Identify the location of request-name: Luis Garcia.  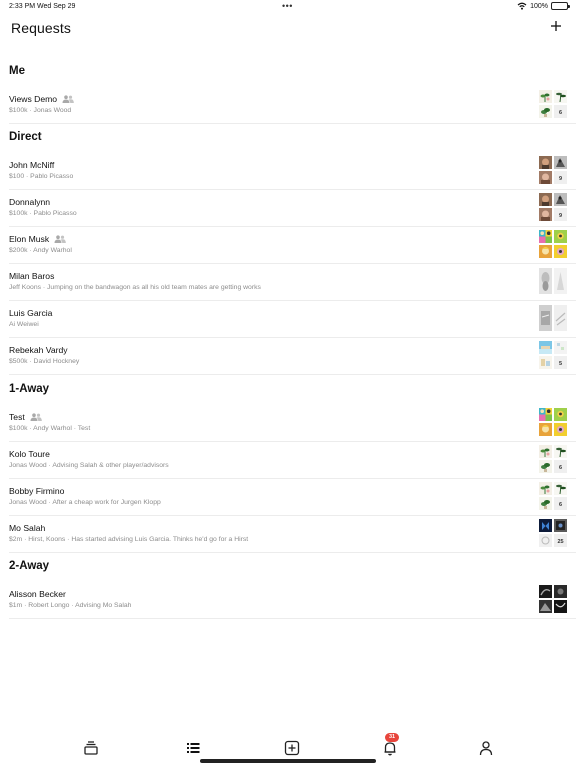
(30, 313).